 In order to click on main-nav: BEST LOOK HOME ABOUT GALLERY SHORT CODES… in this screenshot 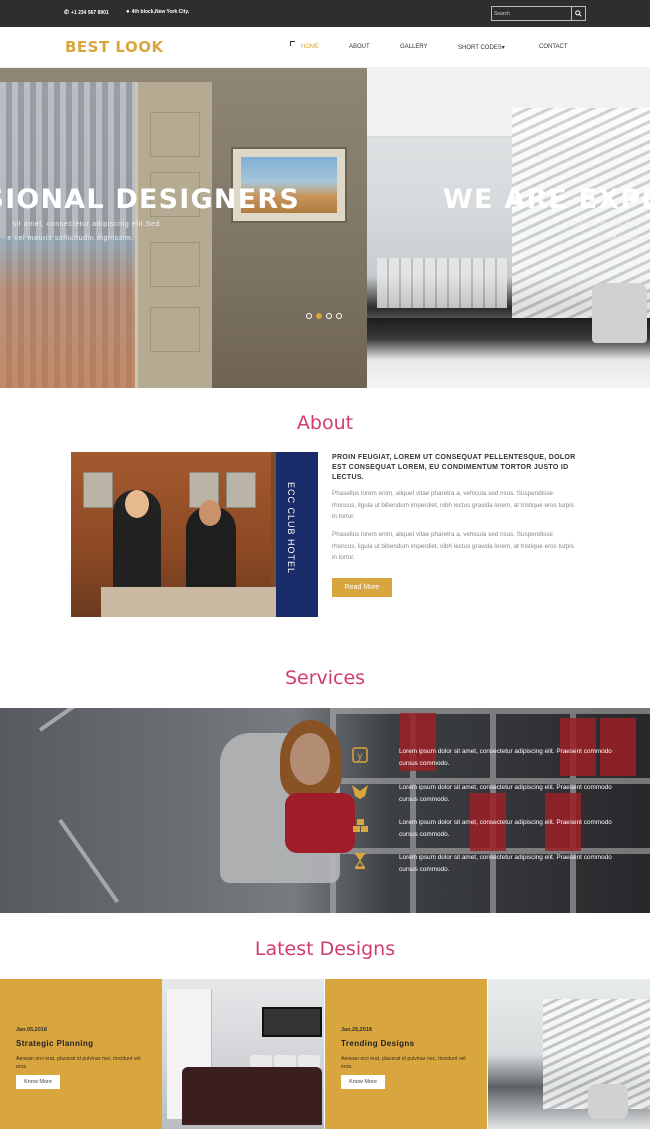, I will do `click(325, 47)`.